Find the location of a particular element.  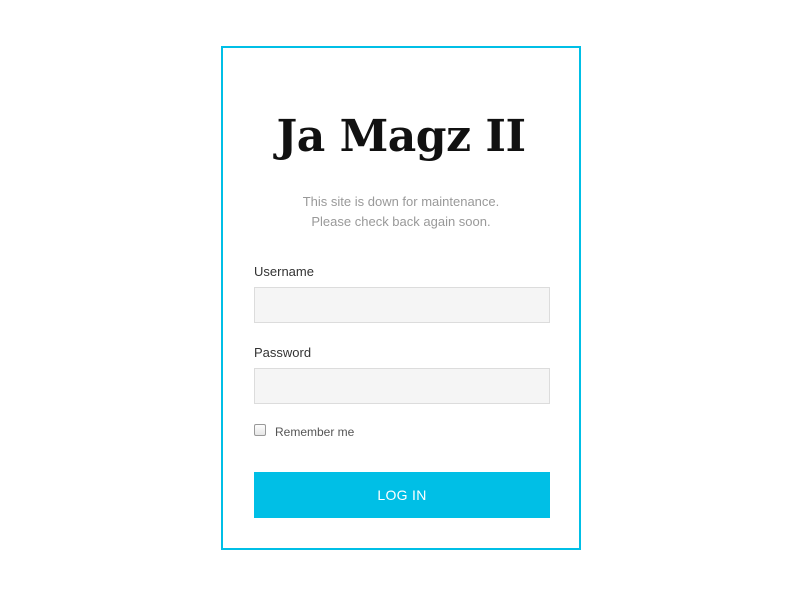

remember-me-checkbox is located at coordinates (260, 430).